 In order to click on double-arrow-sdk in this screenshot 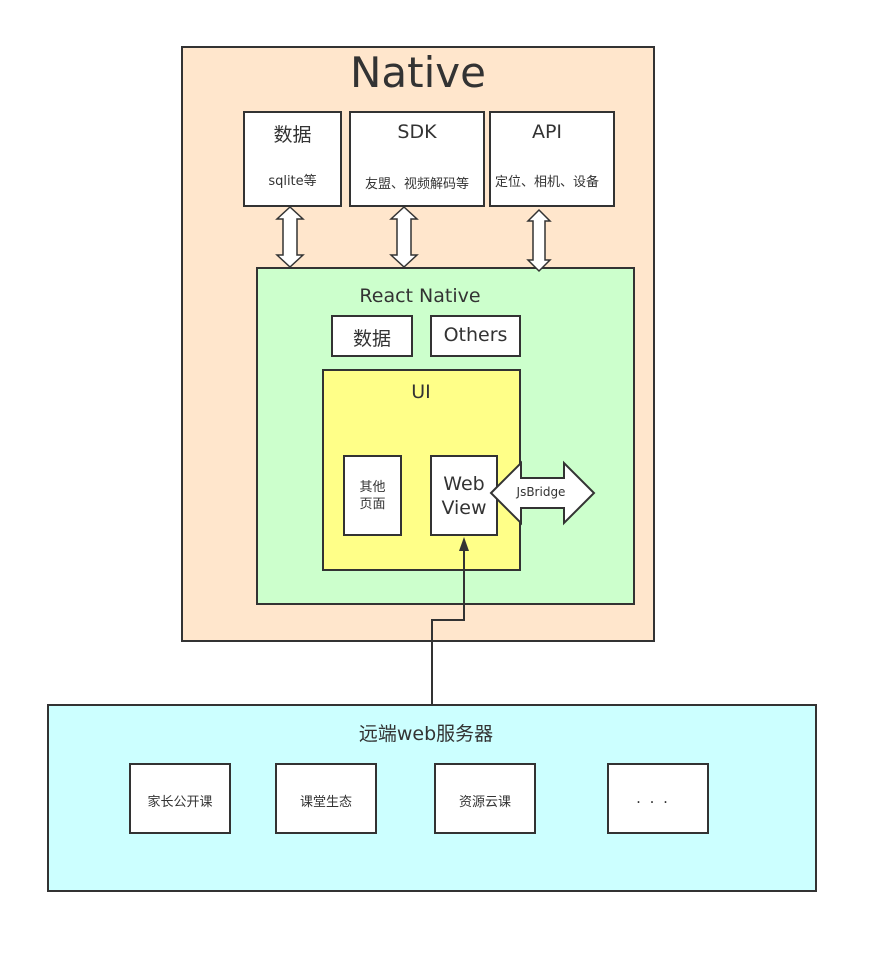, I will do `click(404, 237)`.